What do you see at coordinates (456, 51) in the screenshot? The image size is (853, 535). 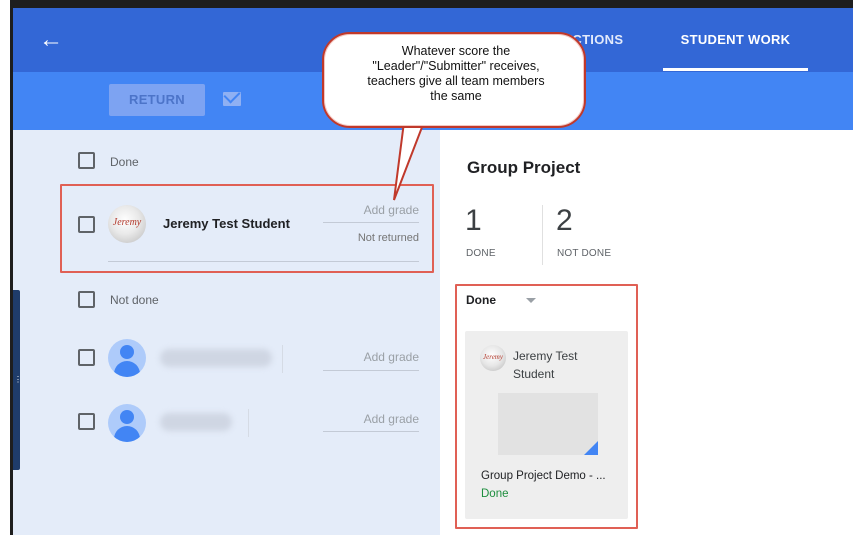 I see `callout-line: Whatever score the` at bounding box center [456, 51].